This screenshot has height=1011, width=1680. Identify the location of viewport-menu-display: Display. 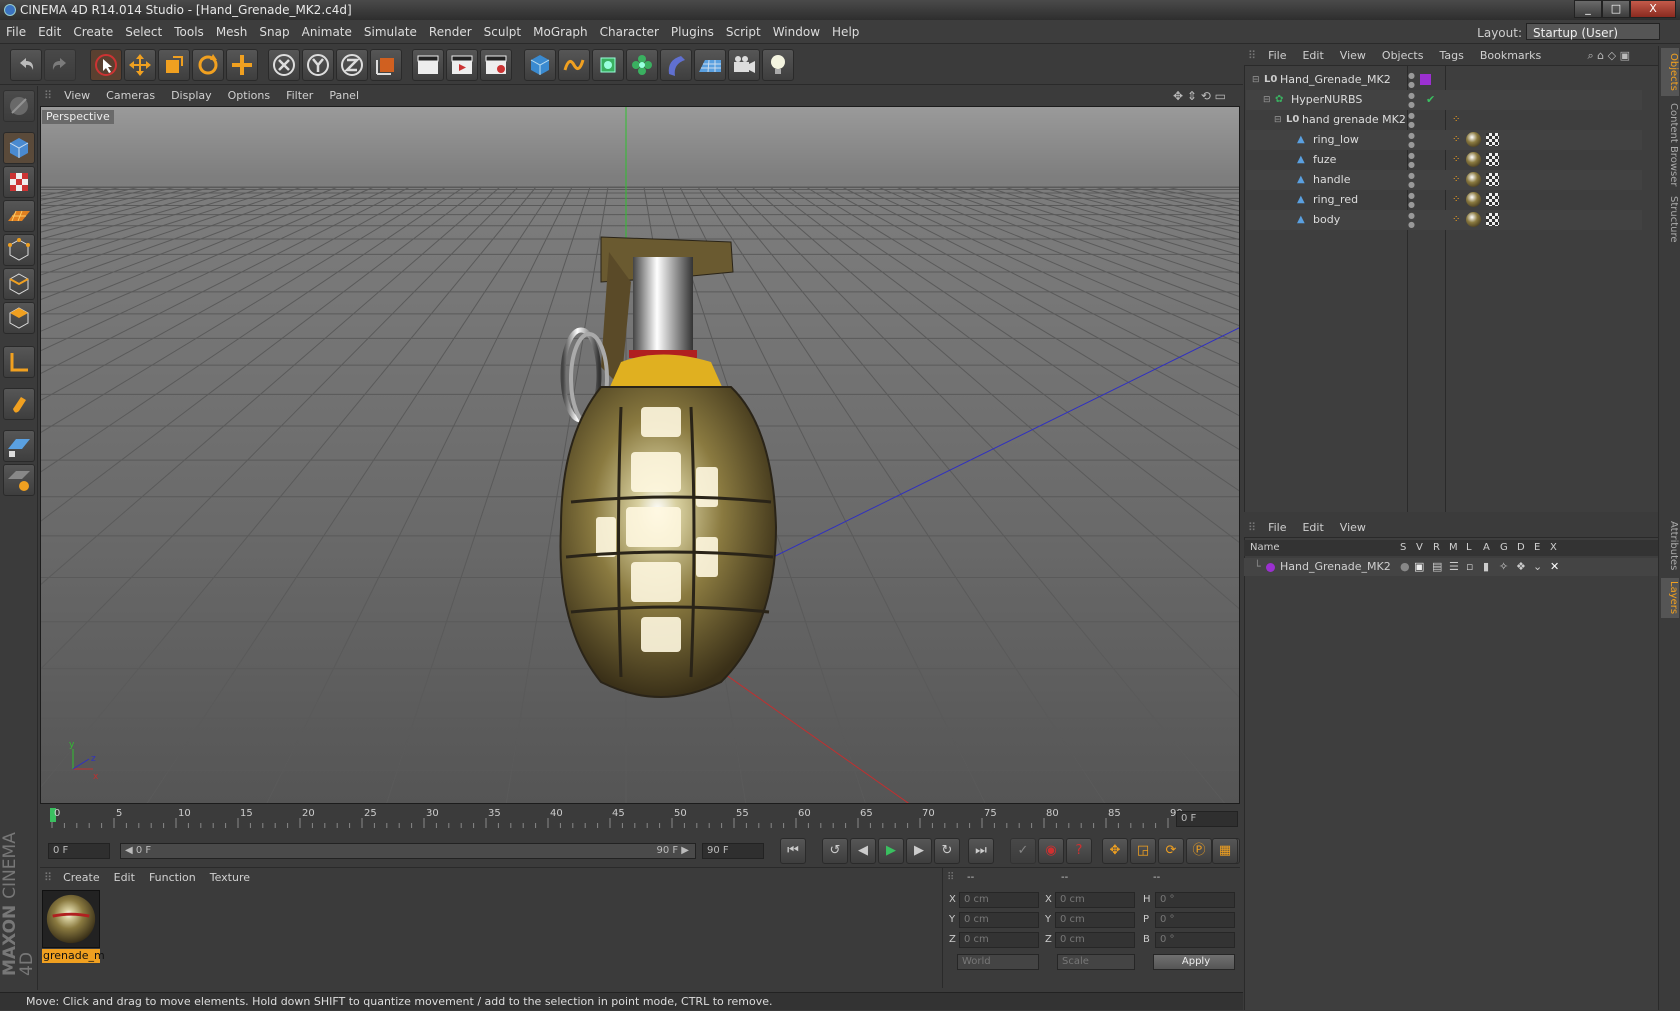
(191, 96).